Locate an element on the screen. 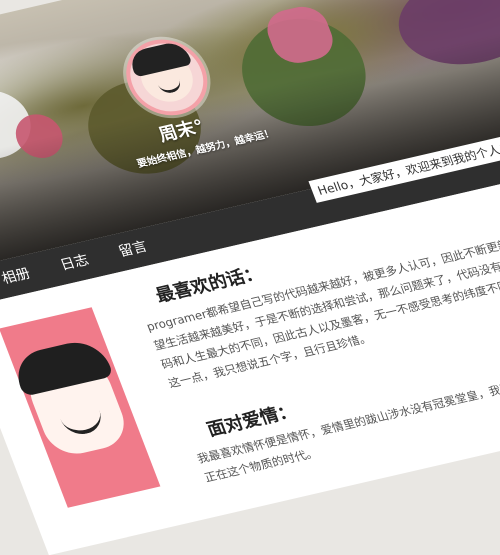 This screenshot has width=500, height=555. avatar-face-icon is located at coordinates (167, 77).